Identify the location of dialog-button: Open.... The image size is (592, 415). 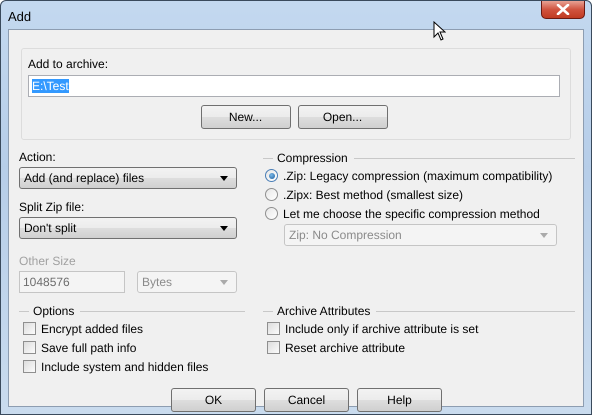
(343, 117).